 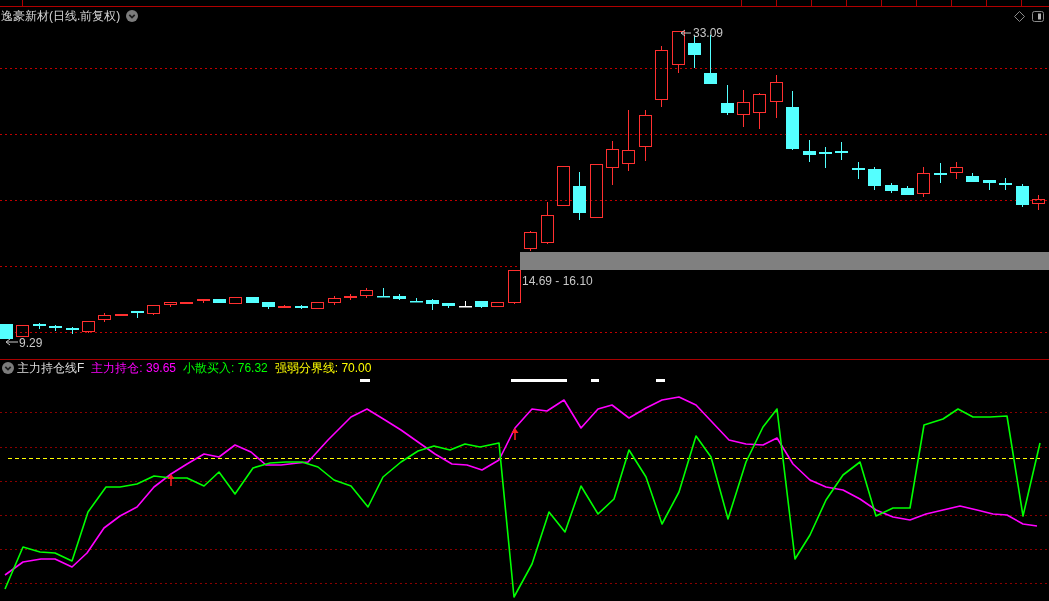 What do you see at coordinates (134, 368) in the screenshot?
I see `indicator-reading: 主力持仓: 39.65` at bounding box center [134, 368].